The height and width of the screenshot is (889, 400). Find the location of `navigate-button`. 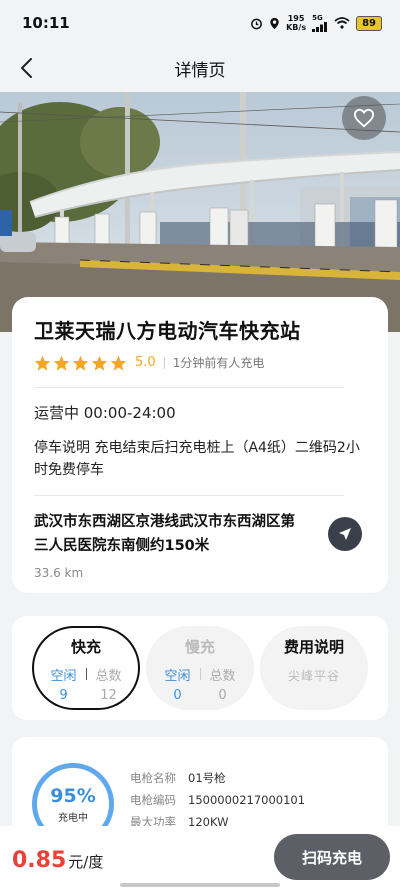

navigate-button is located at coordinates (345, 534).